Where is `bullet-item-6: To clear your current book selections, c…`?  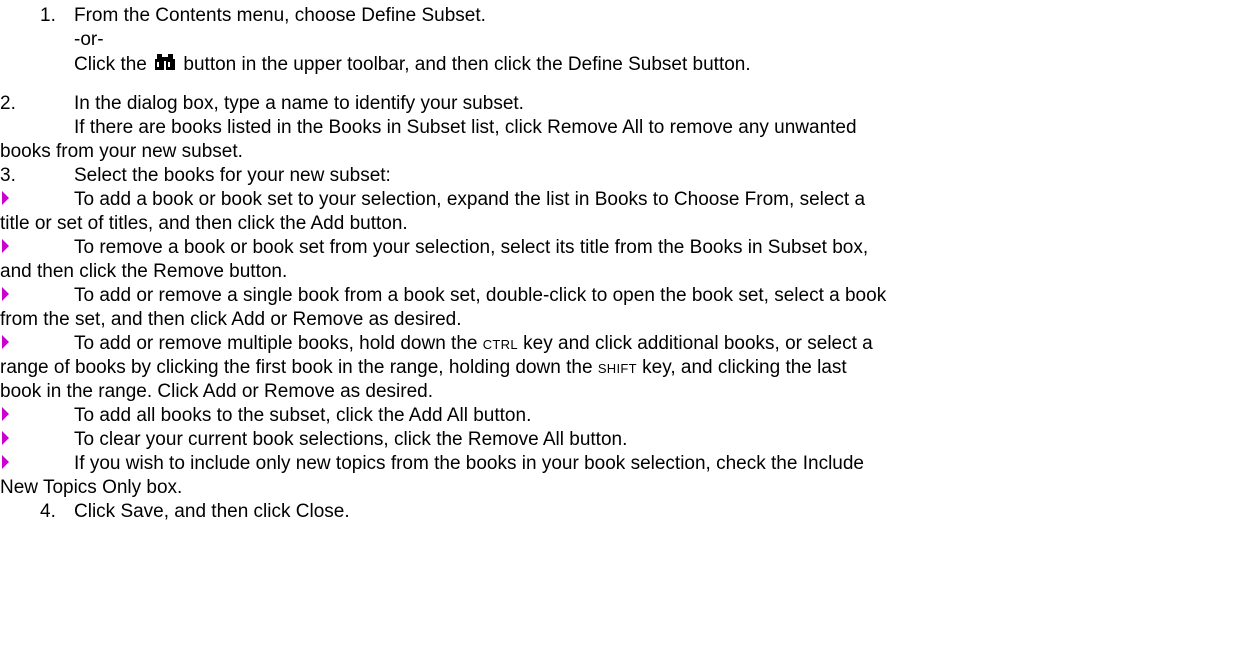 bullet-item-6: To clear your current book selections, c… is located at coordinates (313, 440).